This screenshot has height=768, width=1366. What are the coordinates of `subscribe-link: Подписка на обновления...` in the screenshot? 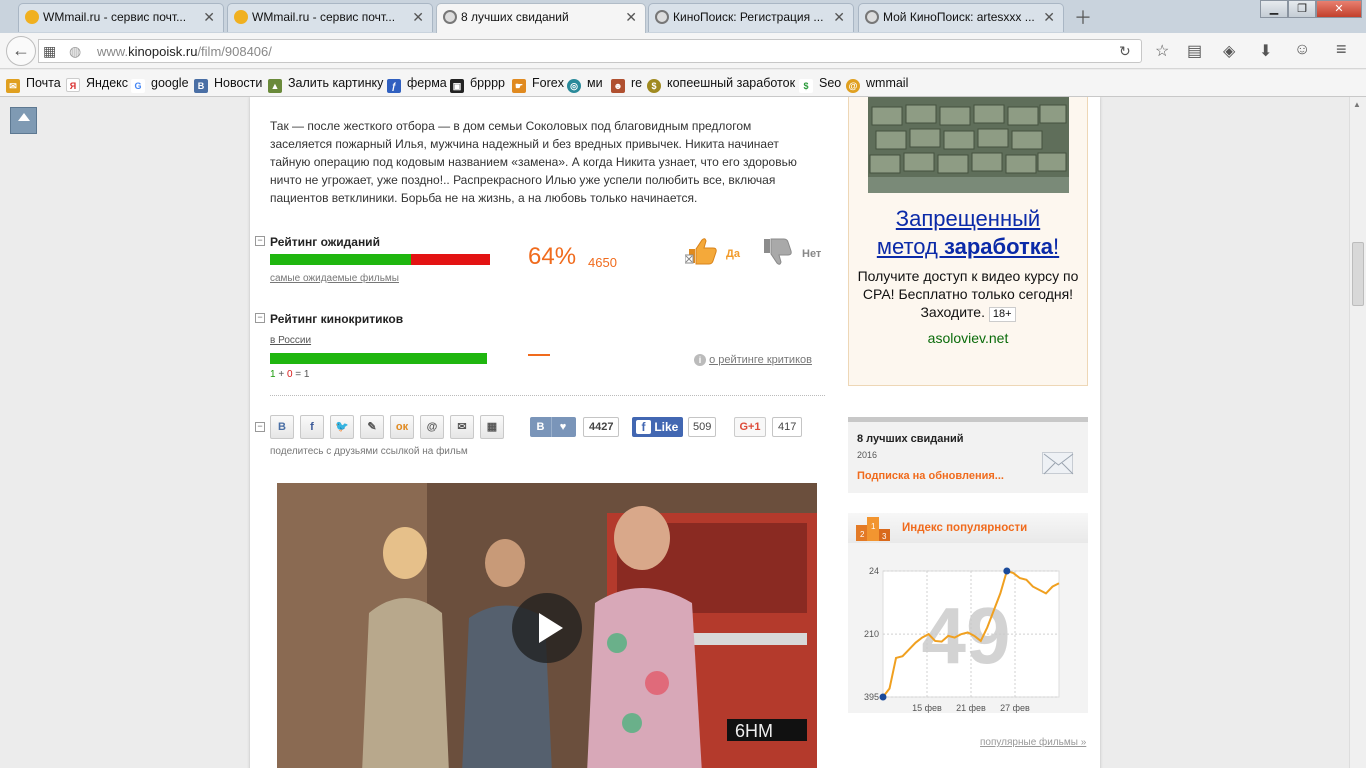 It's located at (930, 476).